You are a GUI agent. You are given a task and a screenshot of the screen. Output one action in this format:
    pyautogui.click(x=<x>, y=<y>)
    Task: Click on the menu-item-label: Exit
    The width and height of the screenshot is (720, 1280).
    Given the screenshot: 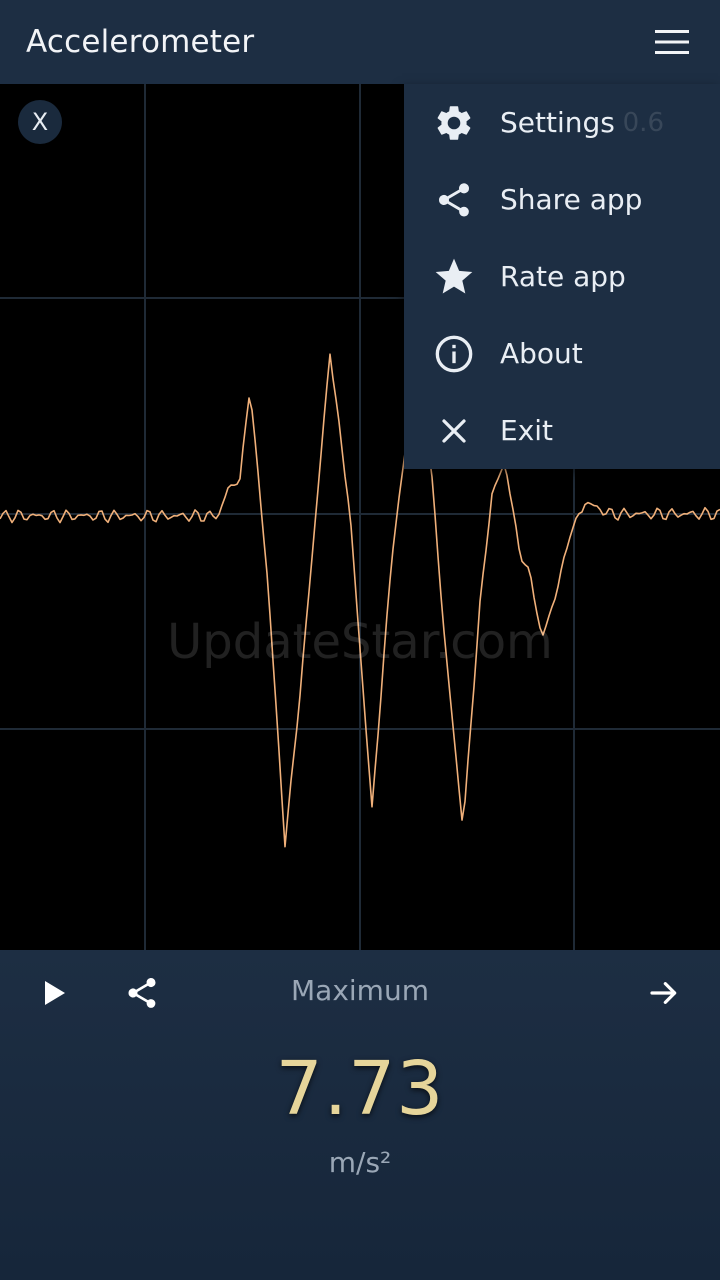 What is the action you would take?
    pyautogui.click(x=527, y=430)
    